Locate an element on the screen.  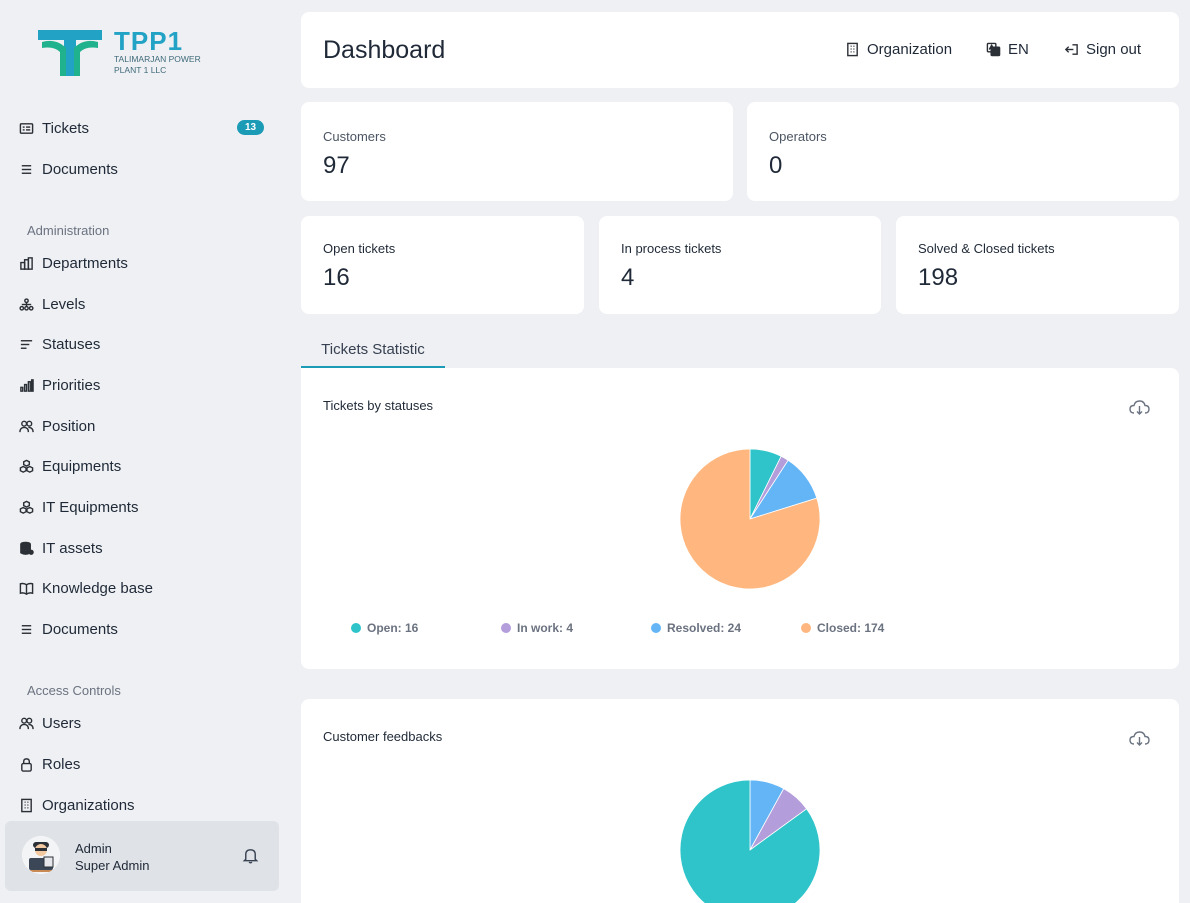
boxes-icon is located at coordinates (26, 507).